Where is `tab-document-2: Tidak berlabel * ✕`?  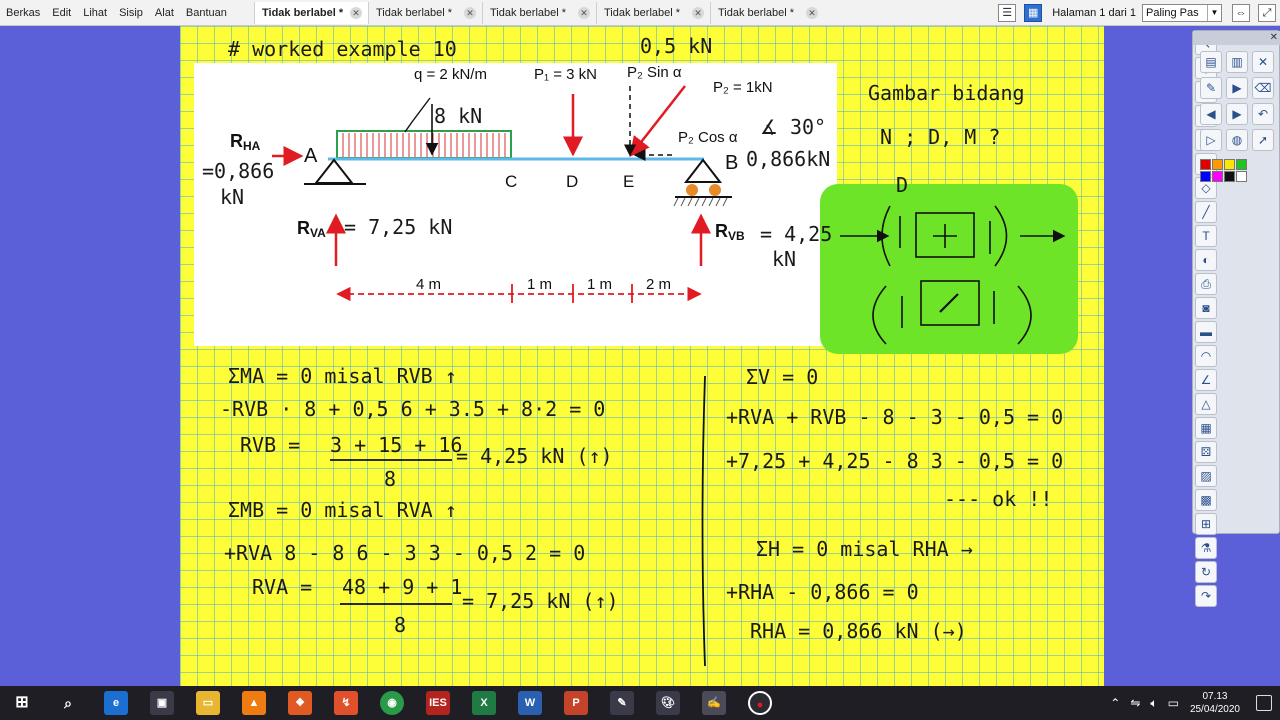 tab-document-2: Tidak berlabel * ✕ is located at coordinates (425, 13).